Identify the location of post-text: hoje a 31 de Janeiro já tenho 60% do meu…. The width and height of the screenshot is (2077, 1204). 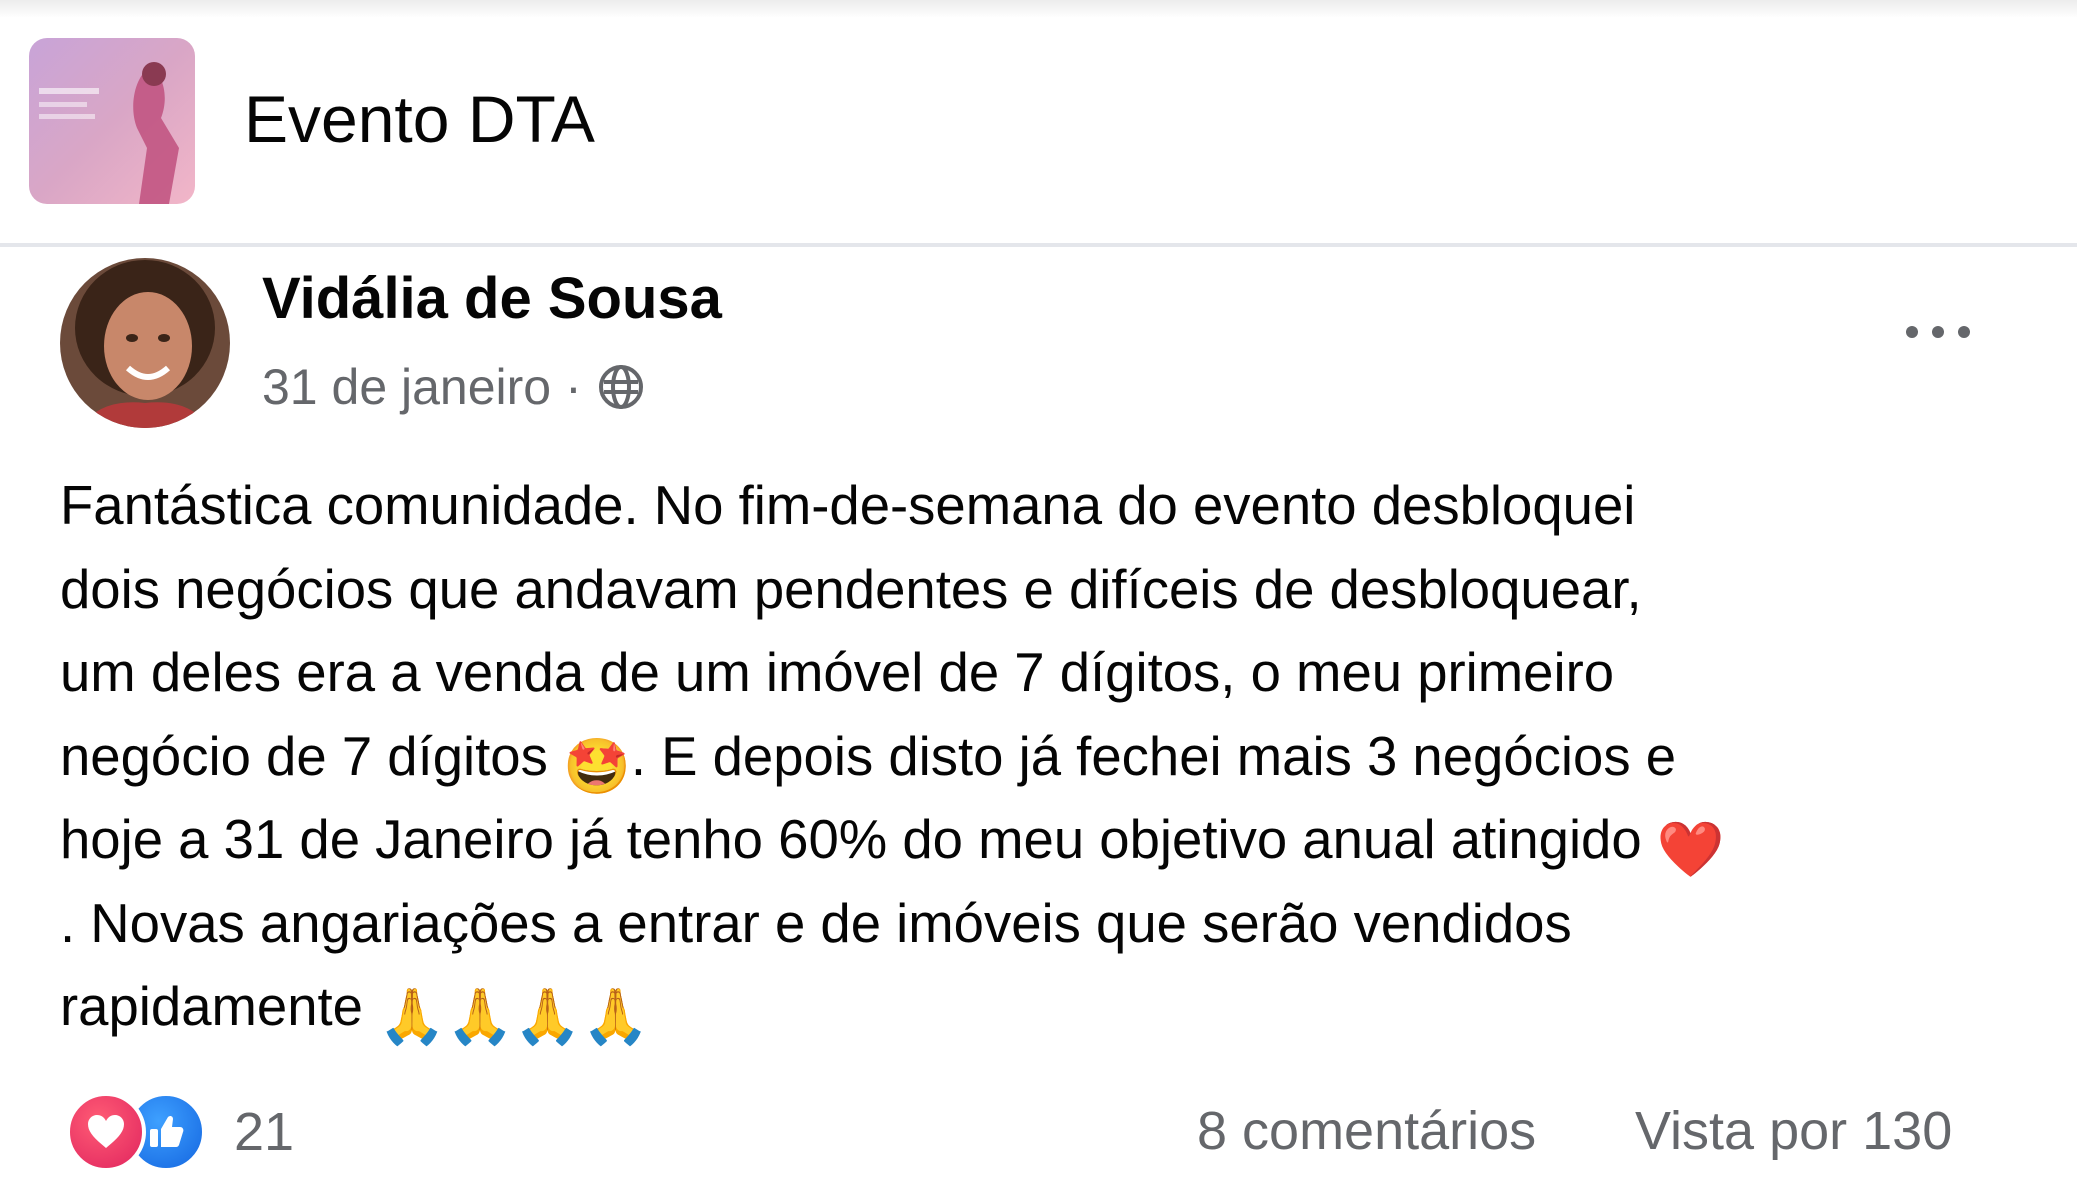
(858, 839).